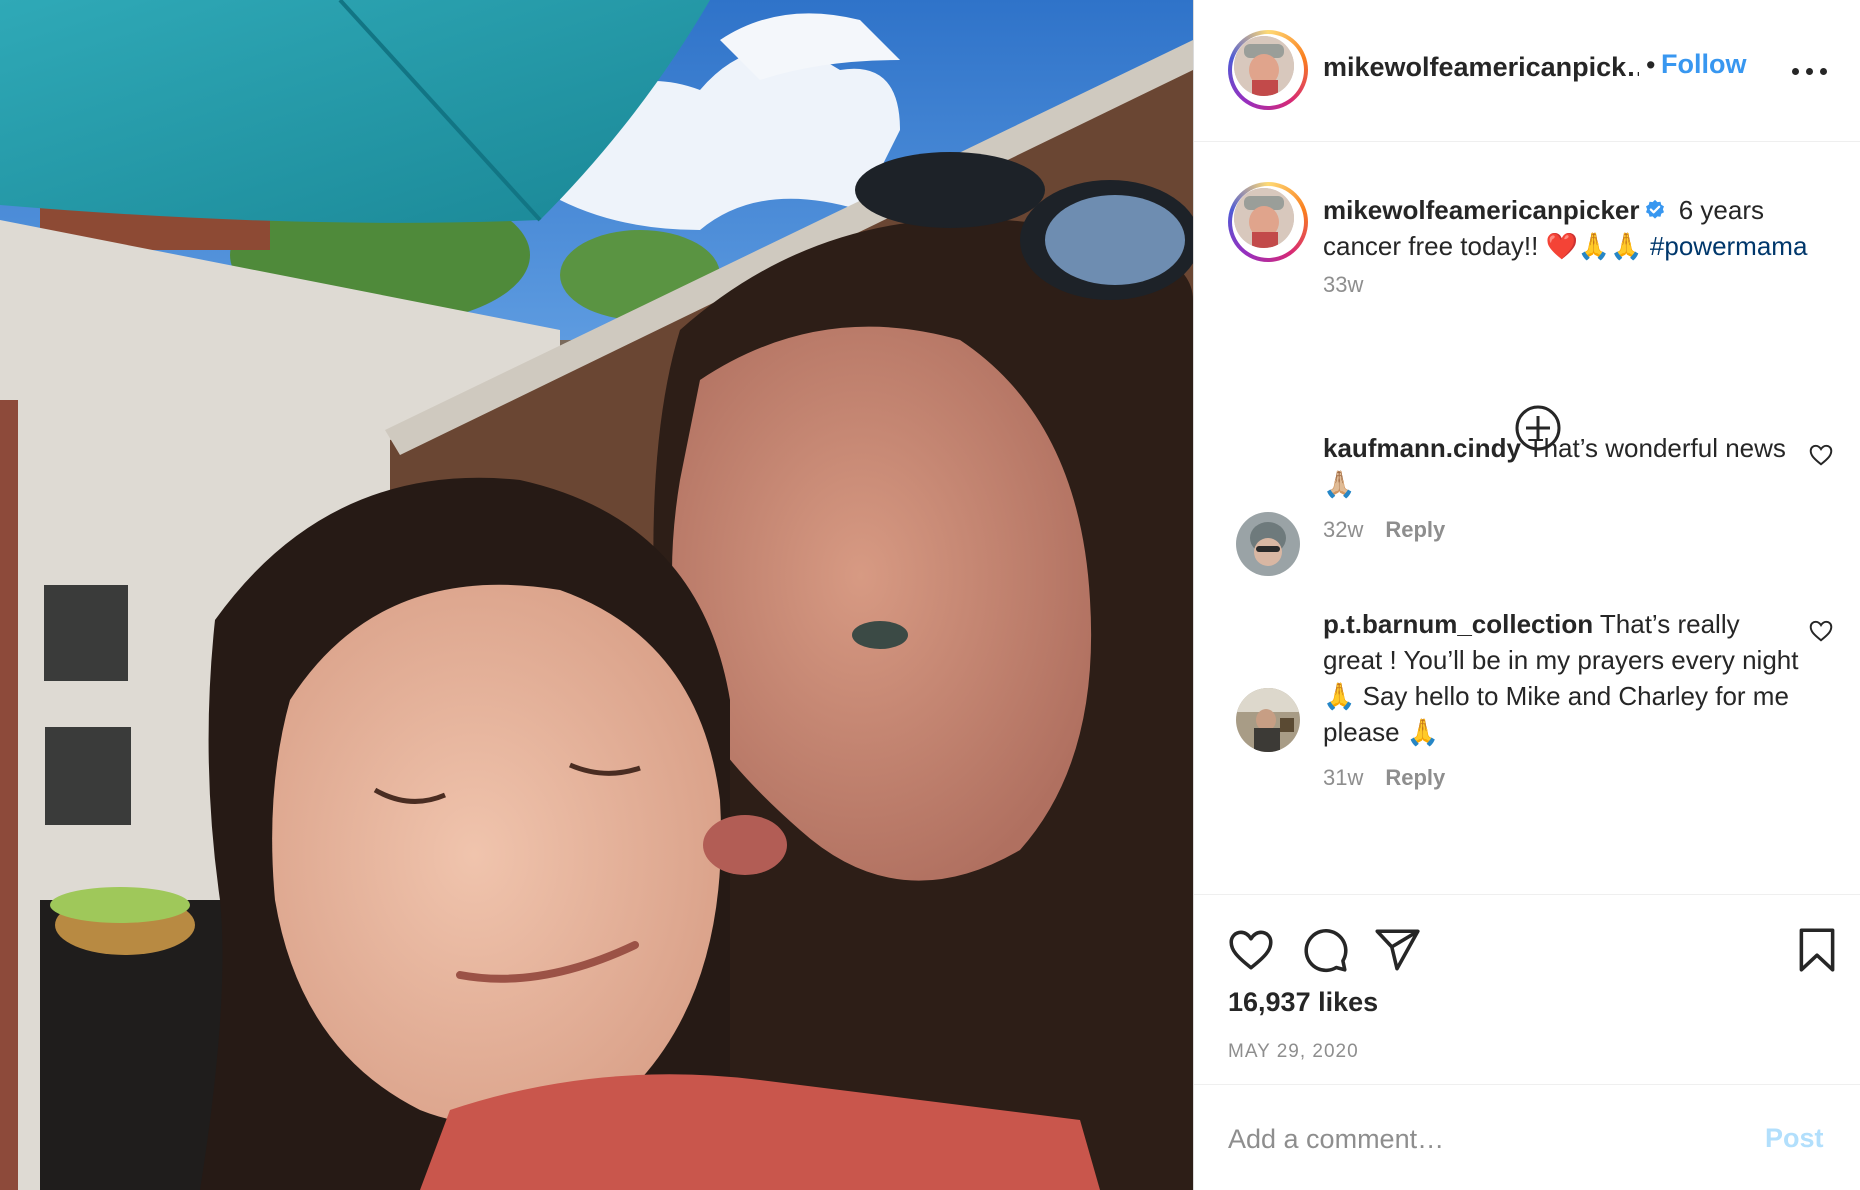 This screenshot has height=1190, width=1860. What do you see at coordinates (1343, 529) in the screenshot?
I see `comment-timestamp: 32w` at bounding box center [1343, 529].